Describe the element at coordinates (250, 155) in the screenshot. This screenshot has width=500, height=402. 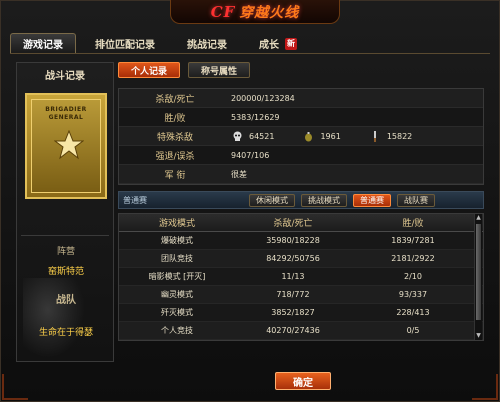
I see `stat-value: 9407/106` at that location.